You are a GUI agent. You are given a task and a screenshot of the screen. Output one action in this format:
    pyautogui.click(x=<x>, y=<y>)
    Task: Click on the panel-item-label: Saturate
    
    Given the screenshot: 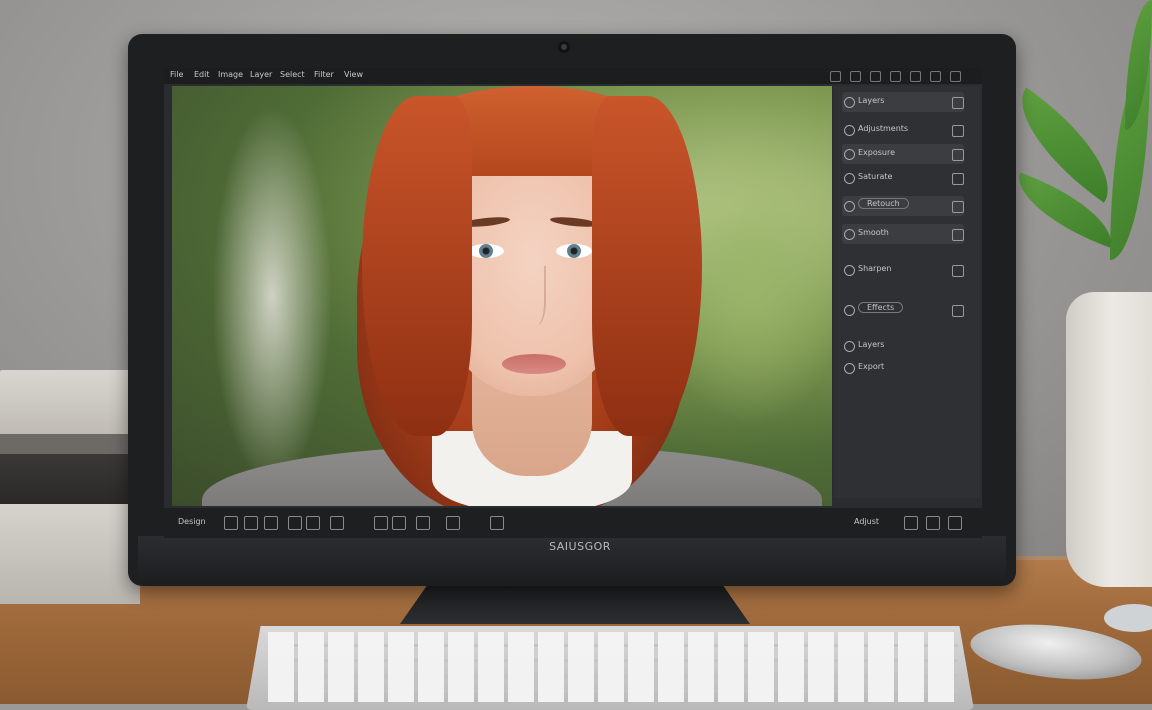 What is the action you would take?
    pyautogui.click(x=875, y=176)
    